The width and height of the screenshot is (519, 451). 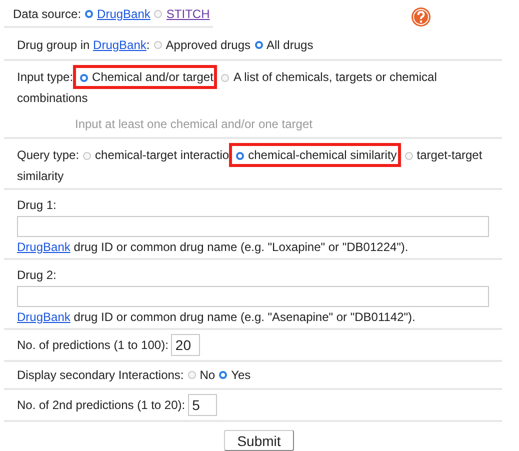 What do you see at coordinates (92, 345) in the screenshot?
I see `field-label: No. of predictions (1 to 100):` at bounding box center [92, 345].